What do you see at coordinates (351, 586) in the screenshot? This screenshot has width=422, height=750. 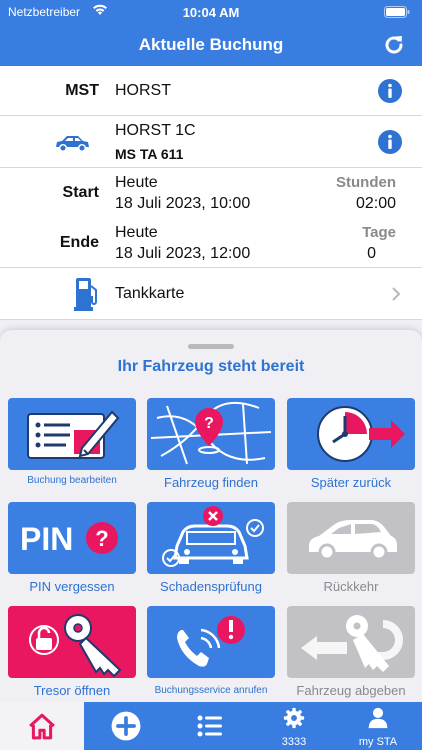 I see `return-label: Rückkehr` at bounding box center [351, 586].